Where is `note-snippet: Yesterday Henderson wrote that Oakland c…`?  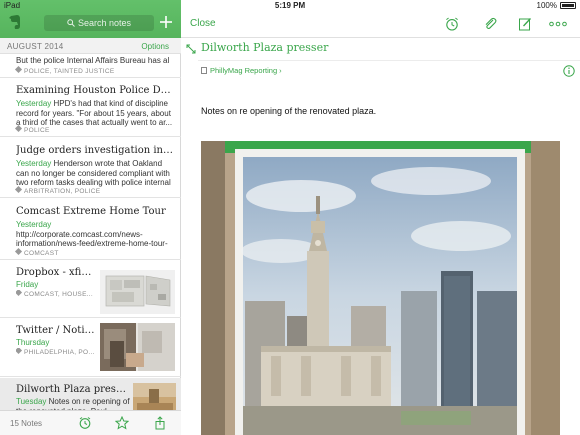
note-snippet: Yesterday Henderson wrote that Oakland c… is located at coordinates (96, 173).